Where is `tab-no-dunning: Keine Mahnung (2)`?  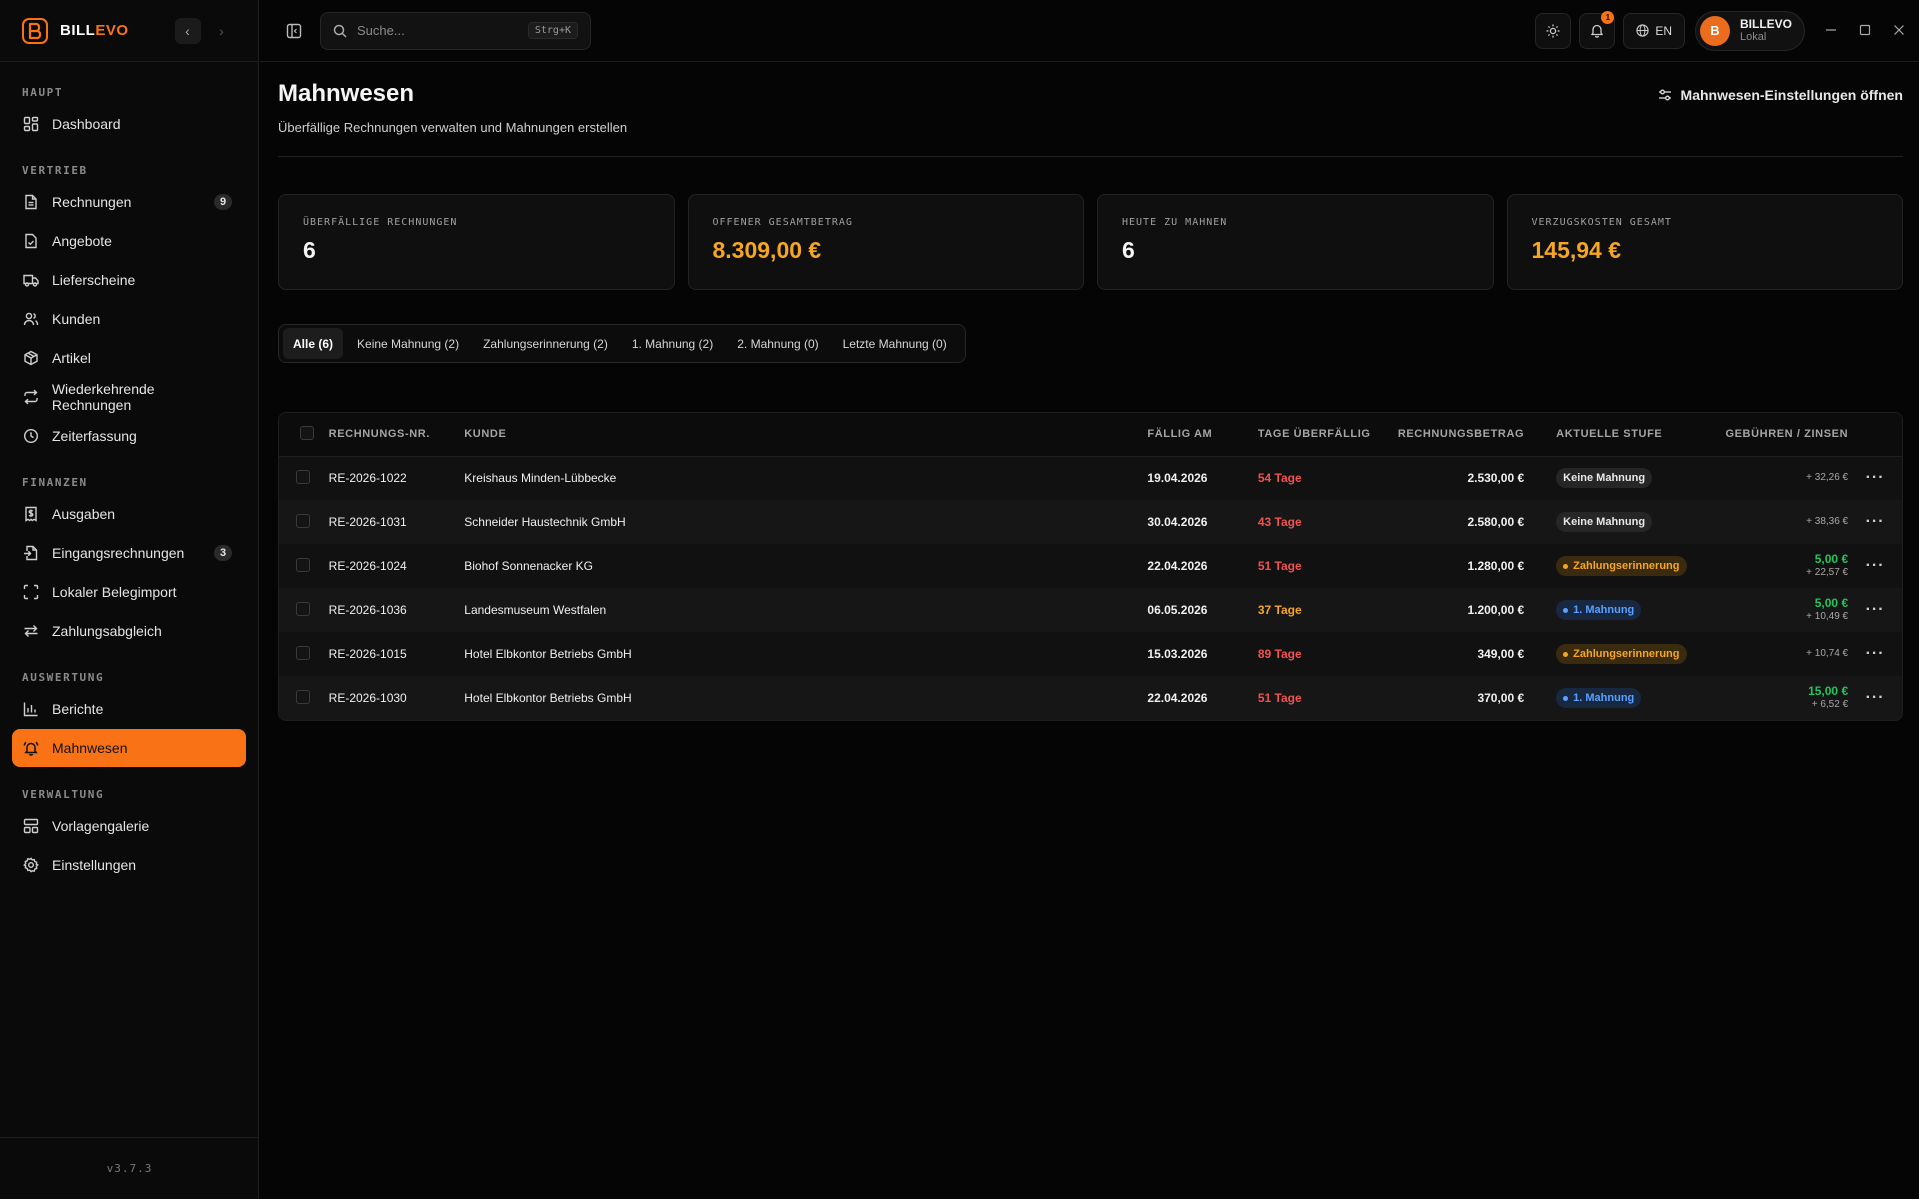 tab-no-dunning: Keine Mahnung (2) is located at coordinates (408, 343).